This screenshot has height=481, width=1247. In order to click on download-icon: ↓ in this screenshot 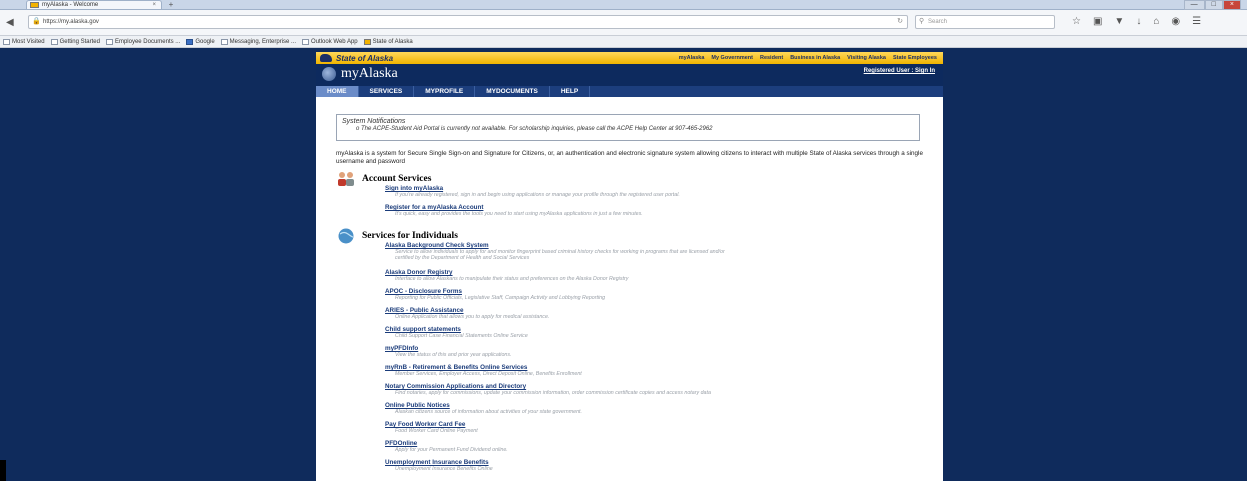, I will do `click(1138, 21)`.